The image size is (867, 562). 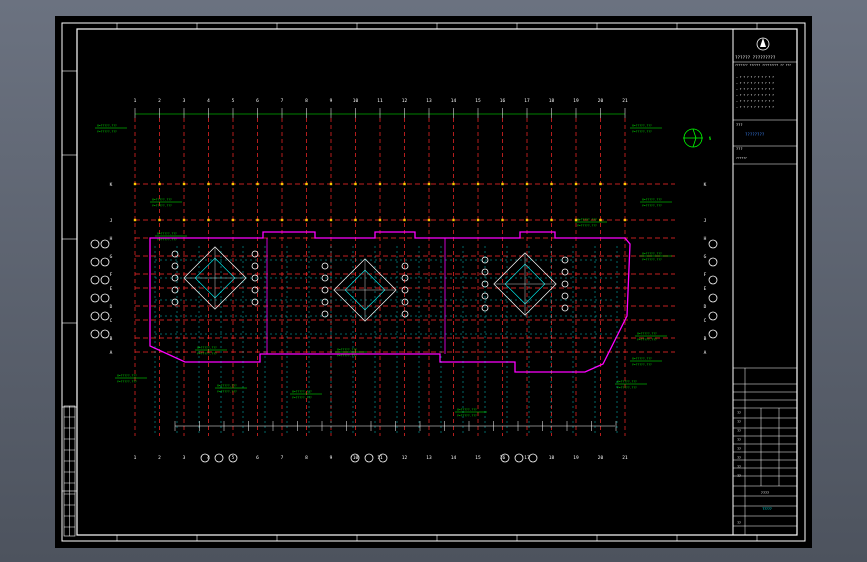 I want to click on company-subtitle: ??????? ?????? ????????? ?? ???, so click(x=763, y=65).